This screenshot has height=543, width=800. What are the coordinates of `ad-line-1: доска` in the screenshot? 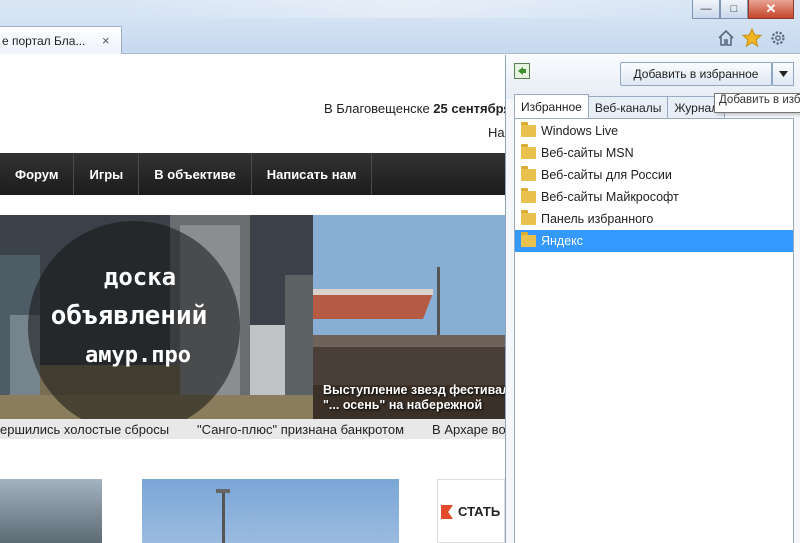 It's located at (140, 277).